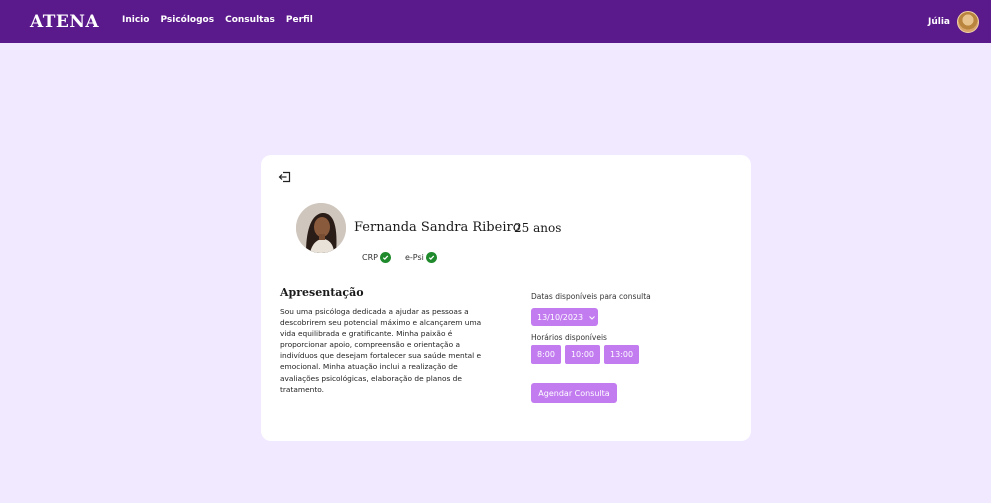  I want to click on badge-epsi: e-Psi, so click(421, 257).